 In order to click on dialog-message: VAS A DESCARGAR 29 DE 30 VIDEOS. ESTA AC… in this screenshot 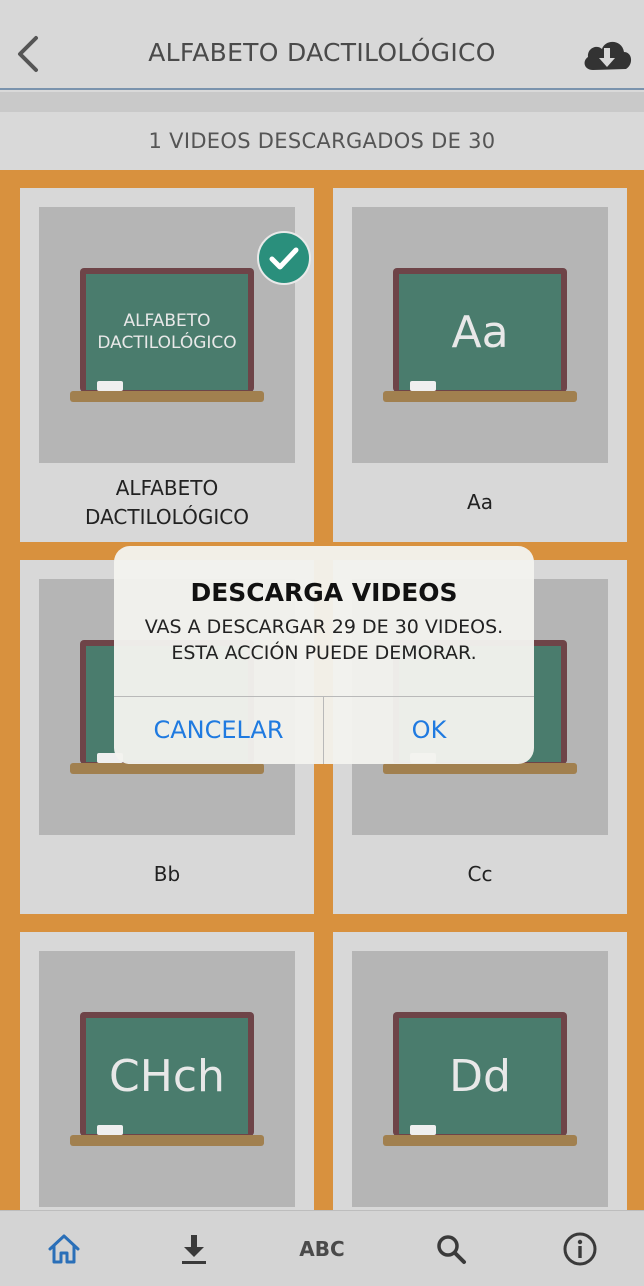, I will do `click(324, 640)`.